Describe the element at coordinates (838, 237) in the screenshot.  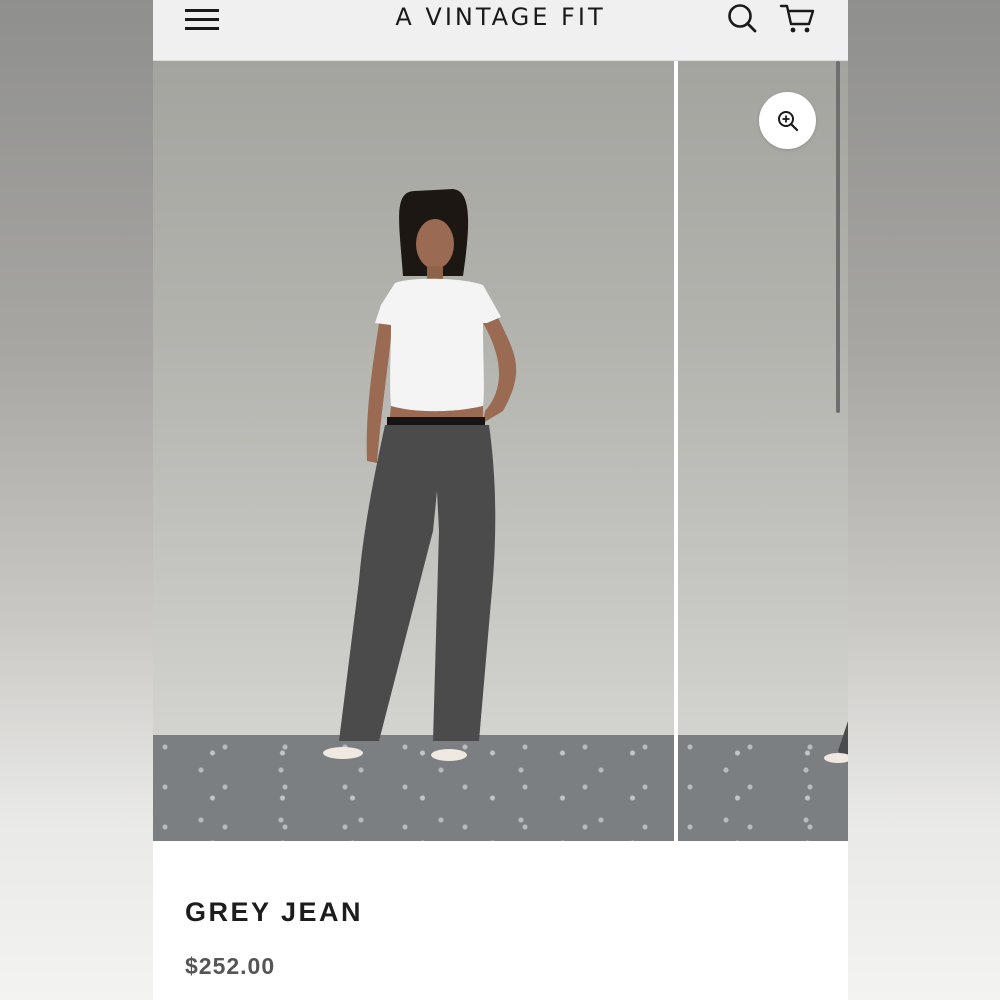
I see `page-scrollbar` at that location.